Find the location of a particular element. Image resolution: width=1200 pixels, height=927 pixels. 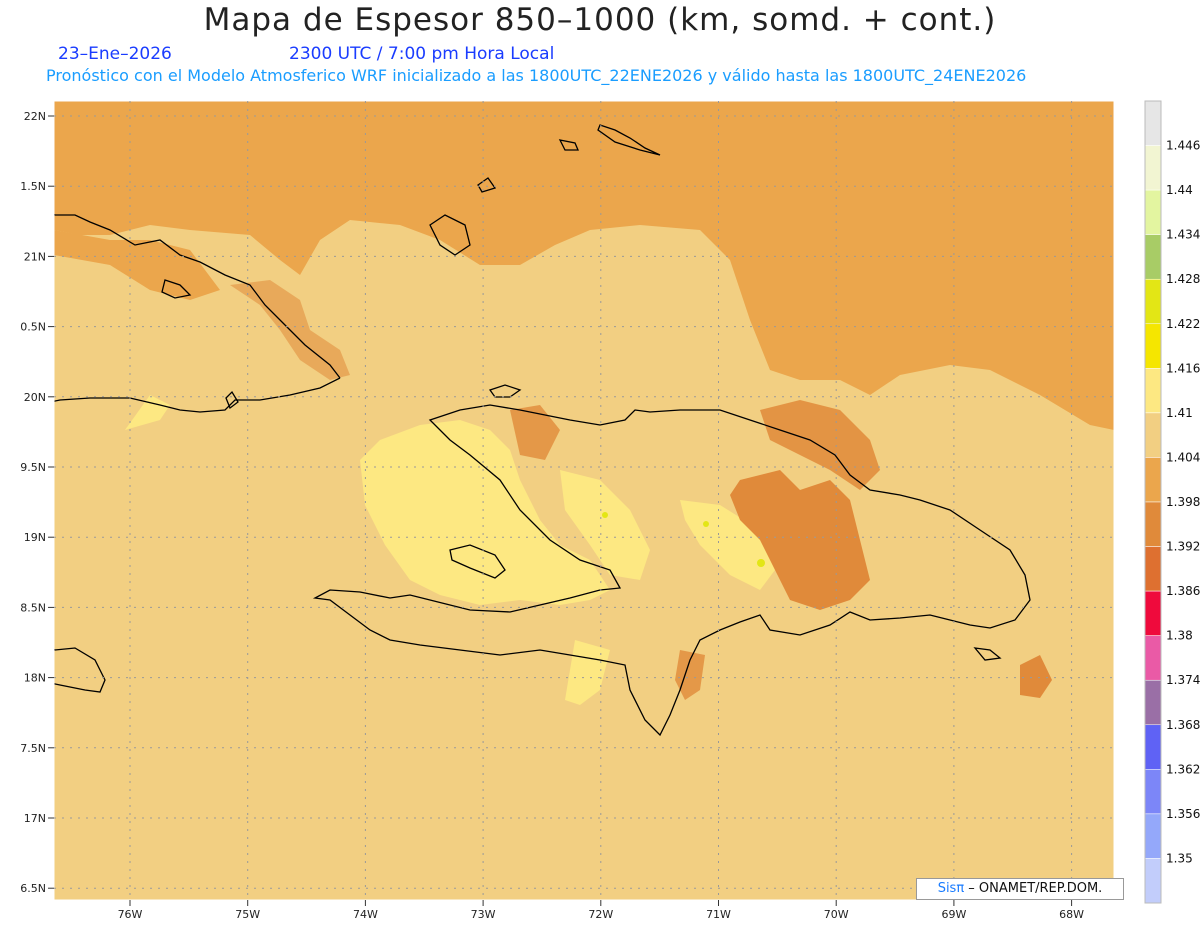

lon-label: 75W is located at coordinates (247, 914).